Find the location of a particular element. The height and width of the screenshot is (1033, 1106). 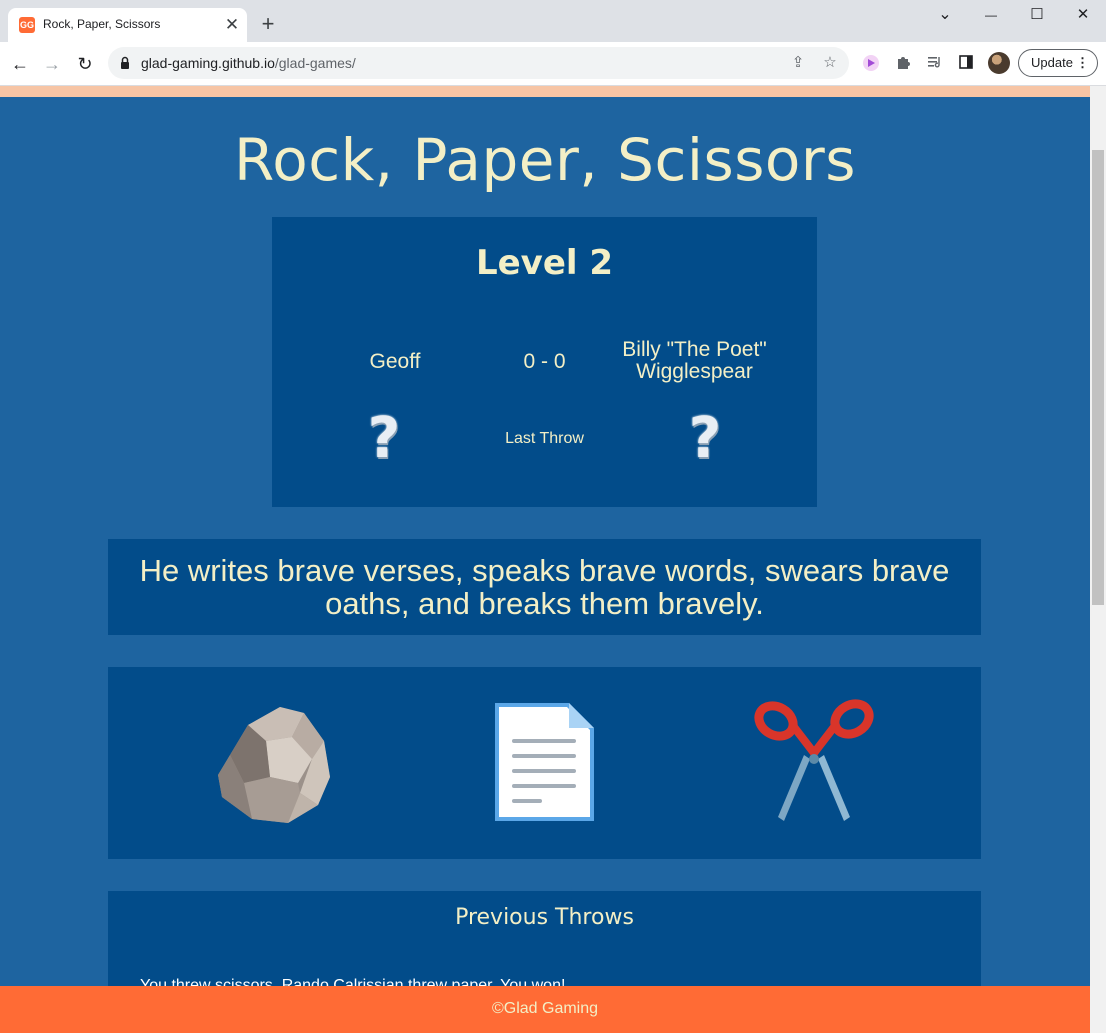

reading-list-icon is located at coordinates (935, 64).